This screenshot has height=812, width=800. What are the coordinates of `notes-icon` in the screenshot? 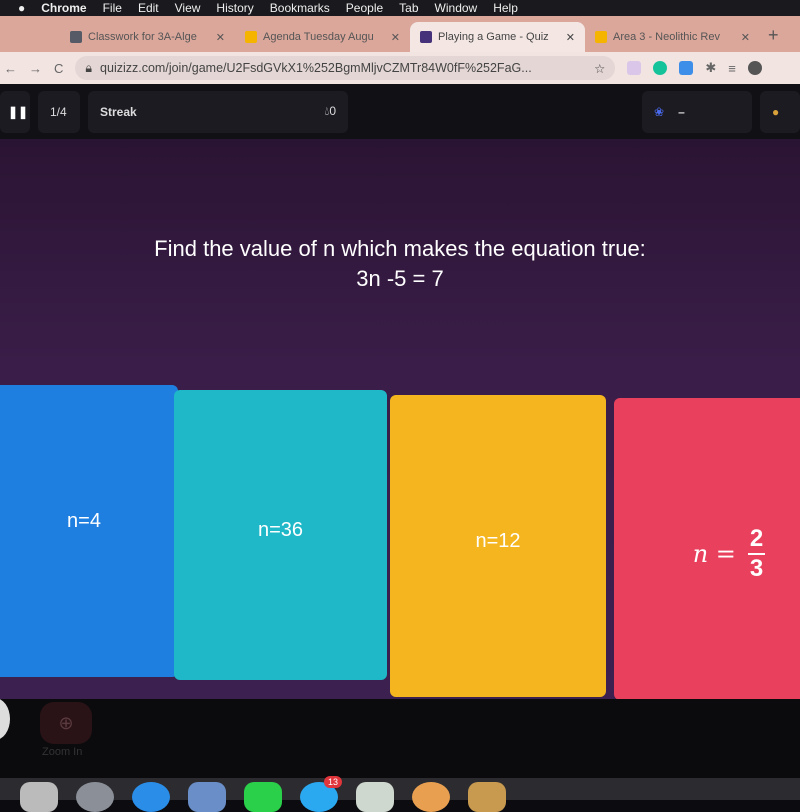 It's located at (487, 797).